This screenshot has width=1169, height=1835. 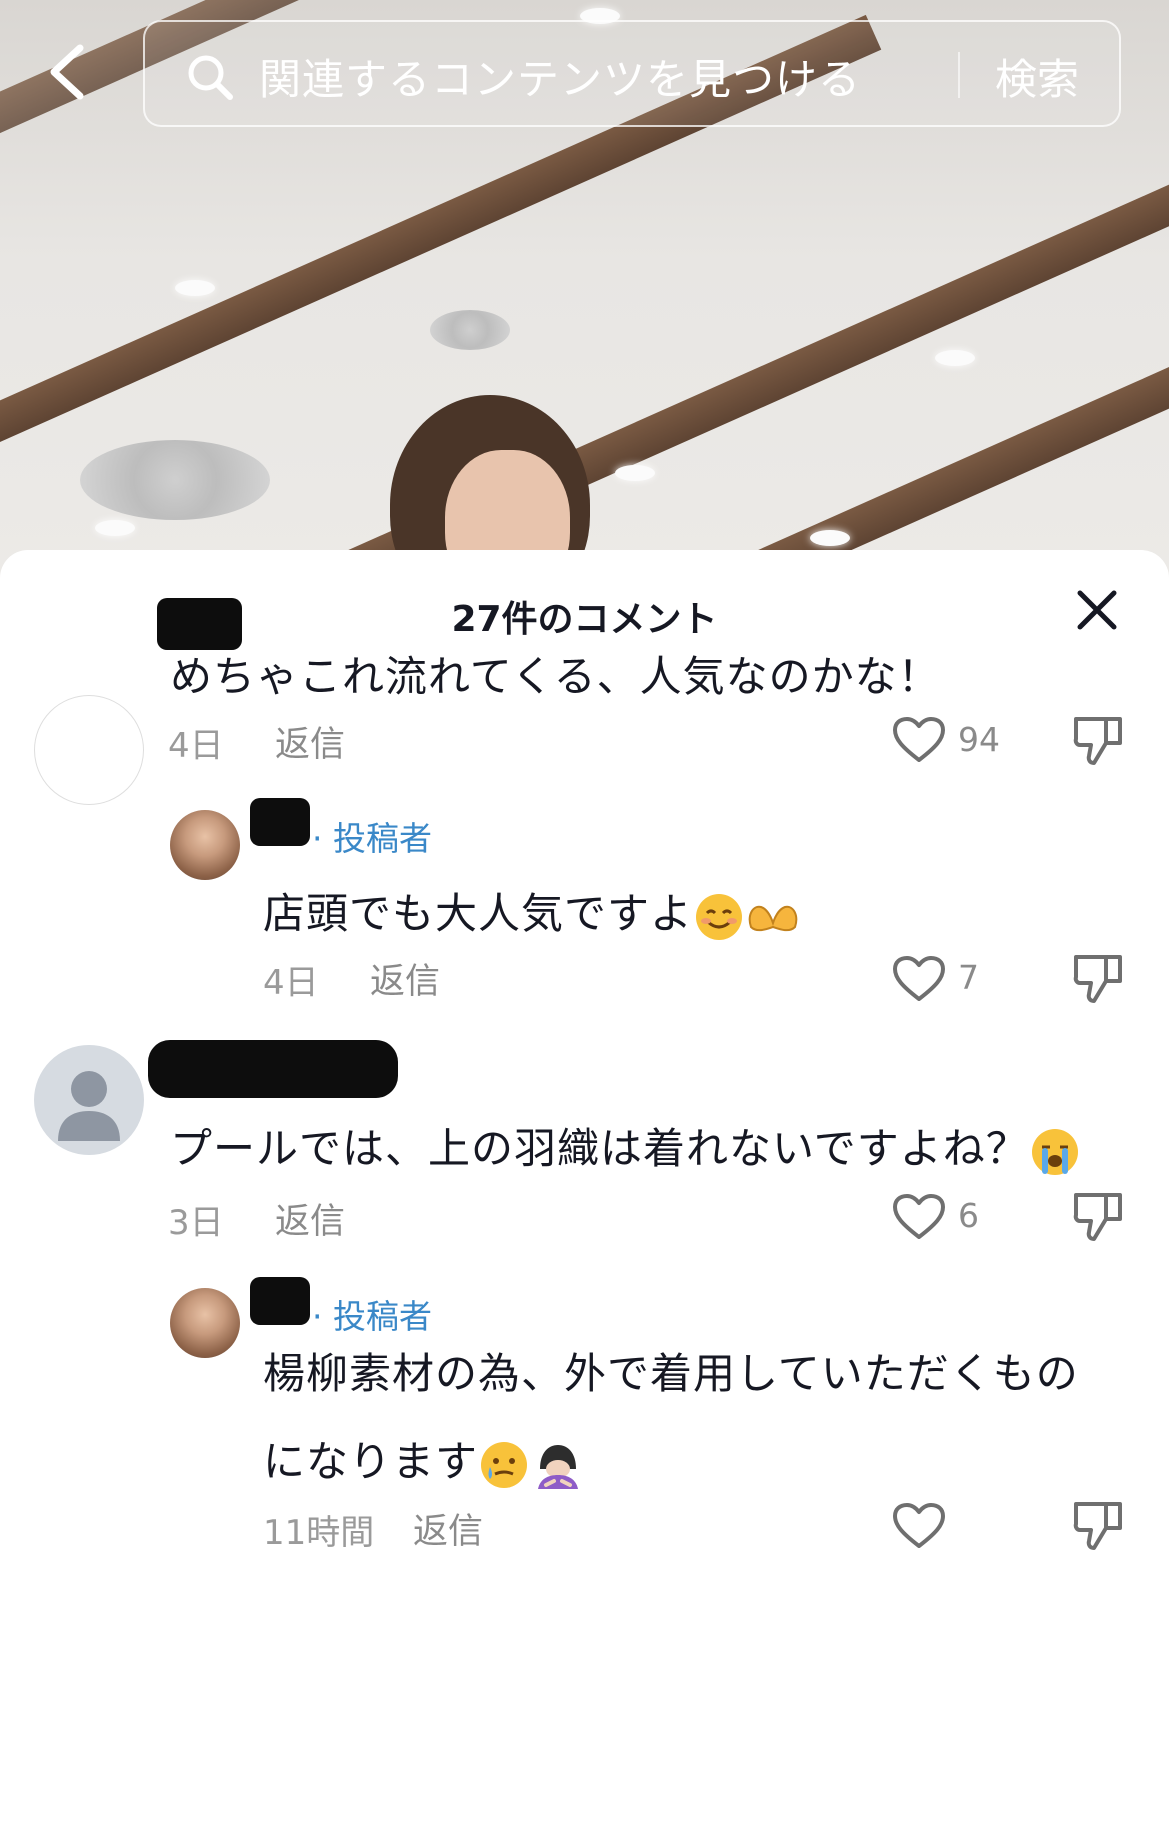 I want to click on like-count: 6, so click(x=968, y=1215).